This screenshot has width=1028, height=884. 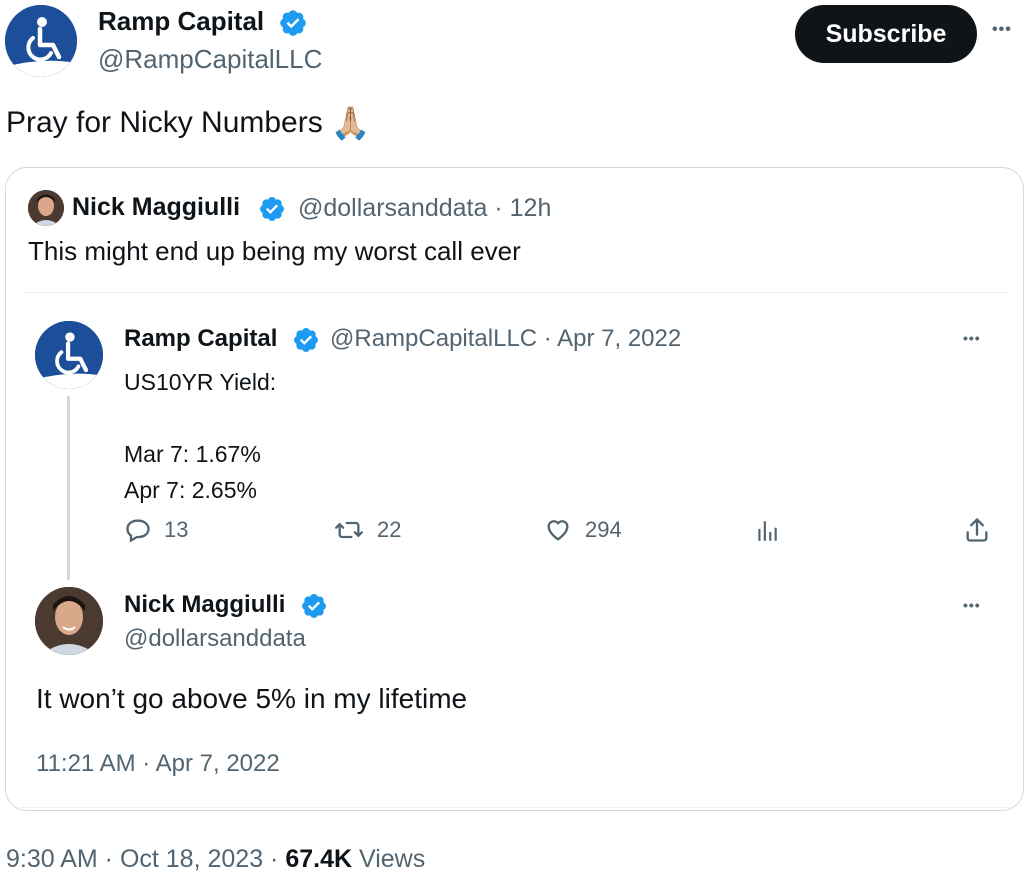 I want to click on quote-time: · 12h, so click(x=523, y=208).